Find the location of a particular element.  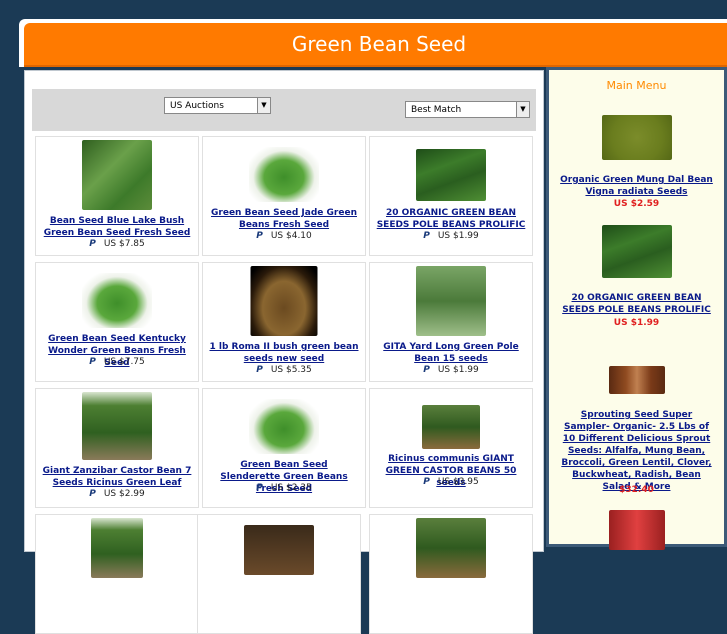

sidebar-product-price: $32.40 is located at coordinates (636, 490).